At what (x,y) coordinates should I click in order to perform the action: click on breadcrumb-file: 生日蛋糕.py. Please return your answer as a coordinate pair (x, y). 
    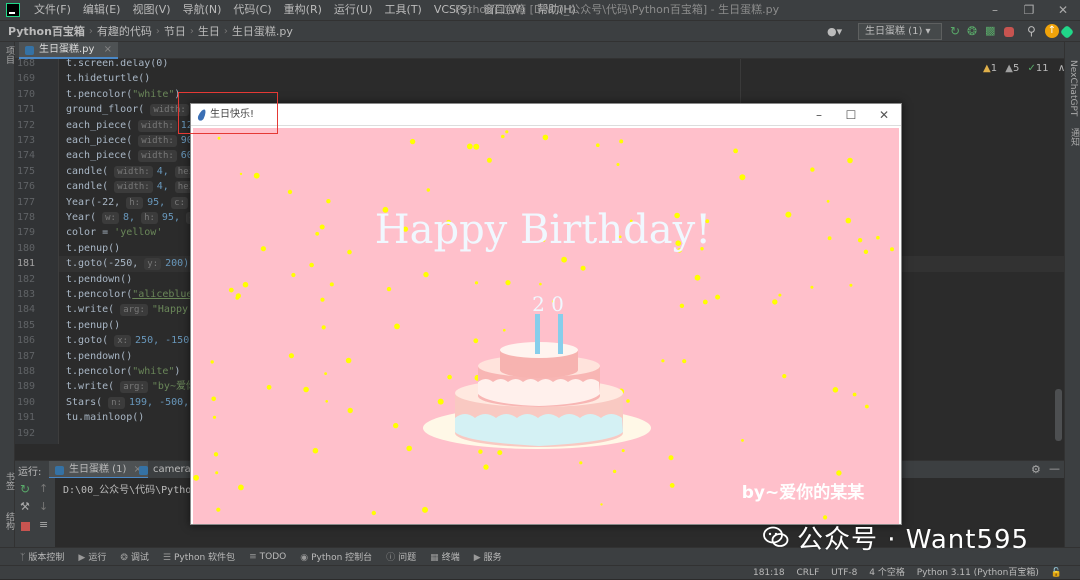
    Looking at the image, I should click on (262, 31).